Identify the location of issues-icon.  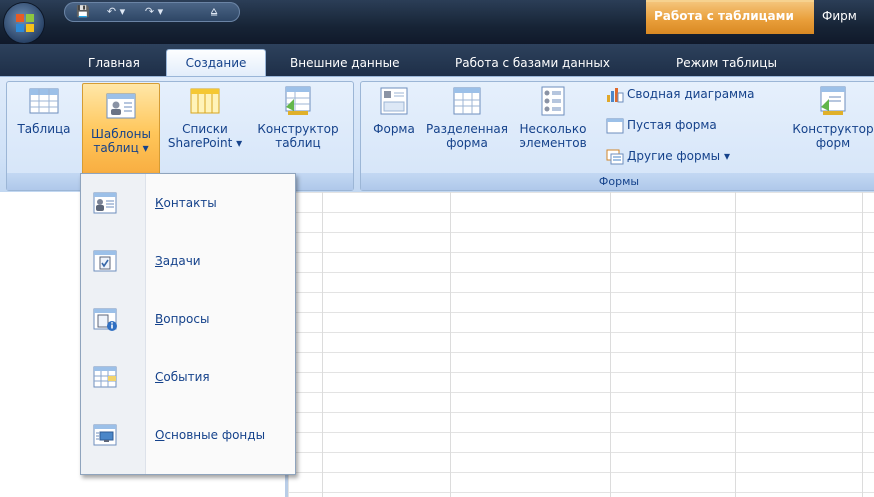
(105, 319).